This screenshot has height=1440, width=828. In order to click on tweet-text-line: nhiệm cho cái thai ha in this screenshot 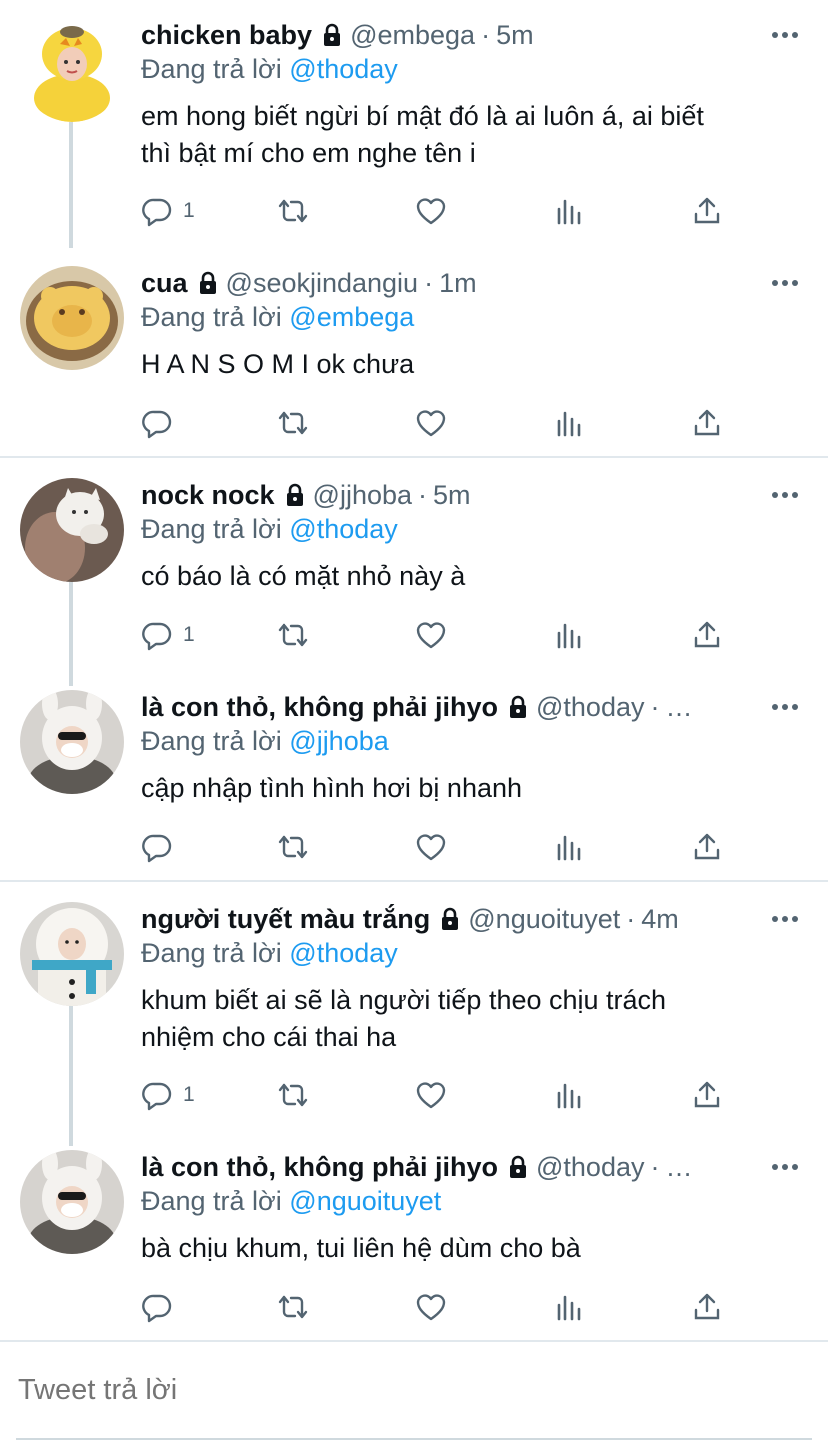, I will do `click(269, 1037)`.